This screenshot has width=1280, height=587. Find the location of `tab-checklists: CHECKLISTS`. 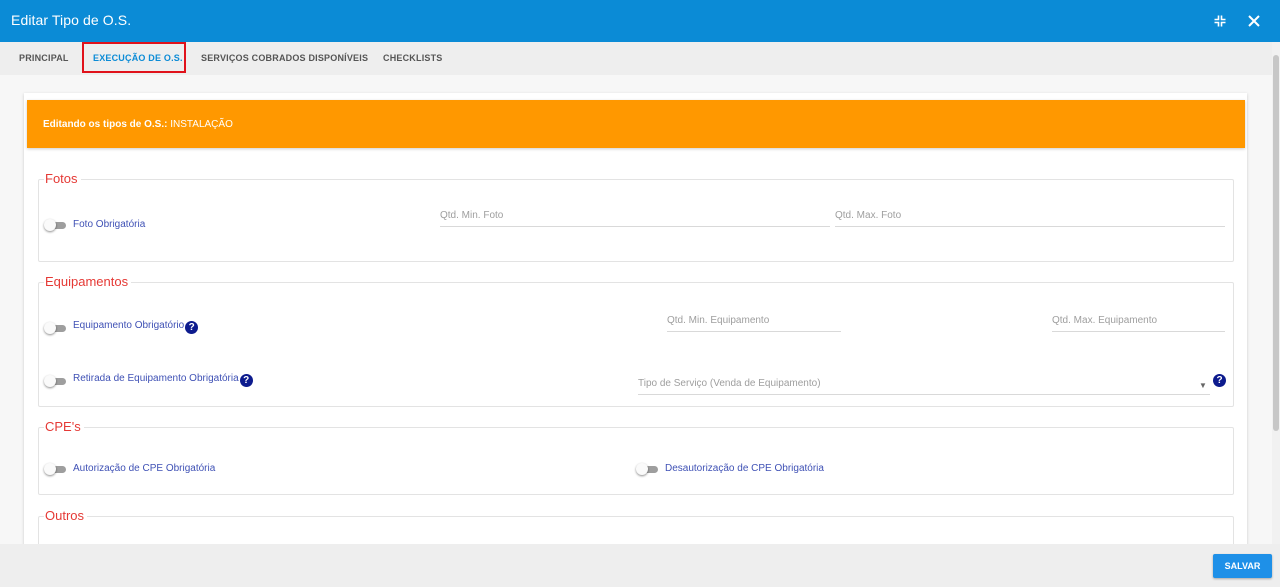

tab-checklists: CHECKLISTS is located at coordinates (413, 58).